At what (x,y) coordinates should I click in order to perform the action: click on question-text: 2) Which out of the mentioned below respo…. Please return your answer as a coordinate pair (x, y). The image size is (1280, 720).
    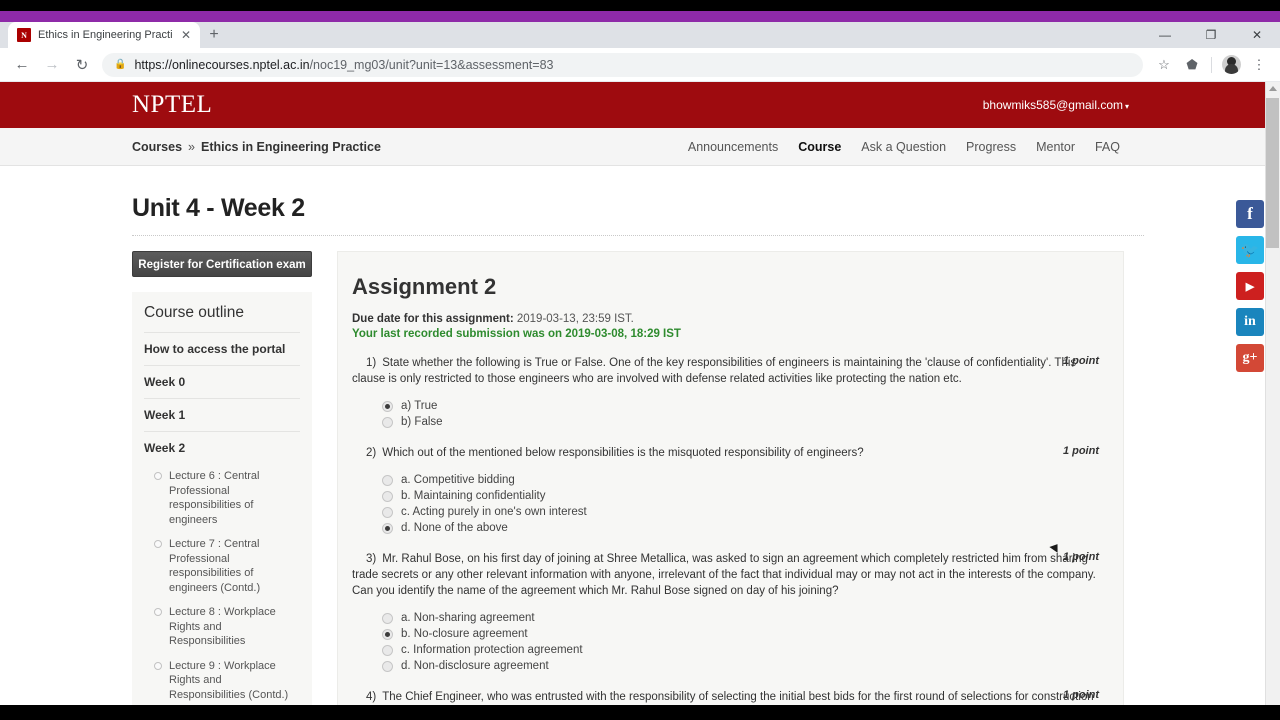
    Looking at the image, I should click on (725, 453).